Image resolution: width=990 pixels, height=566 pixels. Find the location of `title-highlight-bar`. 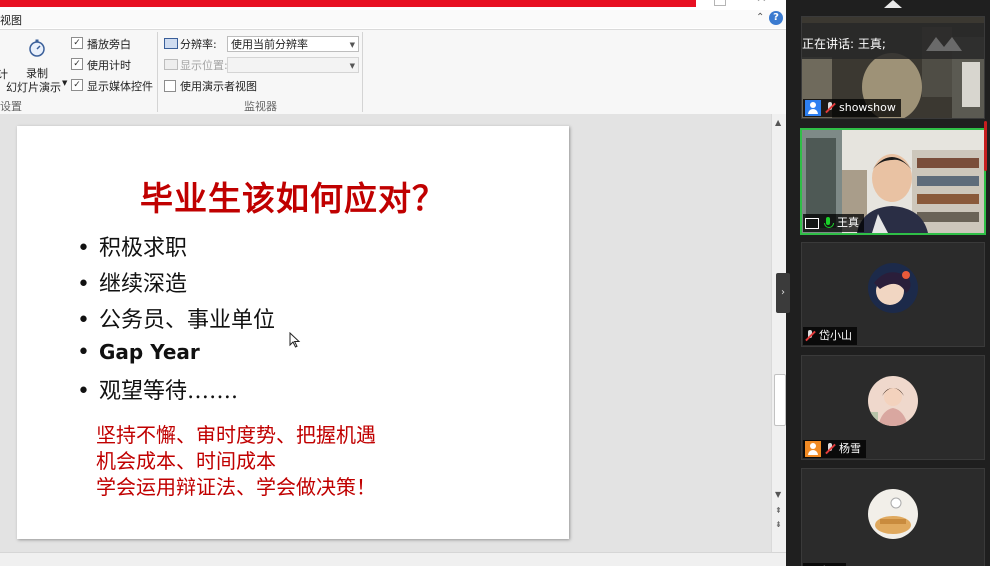

title-highlight-bar is located at coordinates (348, 3).